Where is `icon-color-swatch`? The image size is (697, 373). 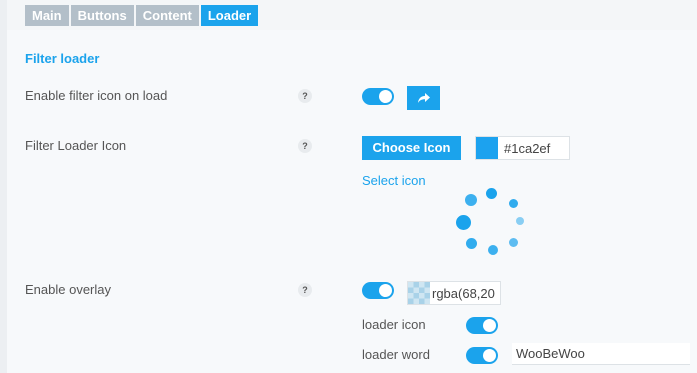 icon-color-swatch is located at coordinates (487, 148).